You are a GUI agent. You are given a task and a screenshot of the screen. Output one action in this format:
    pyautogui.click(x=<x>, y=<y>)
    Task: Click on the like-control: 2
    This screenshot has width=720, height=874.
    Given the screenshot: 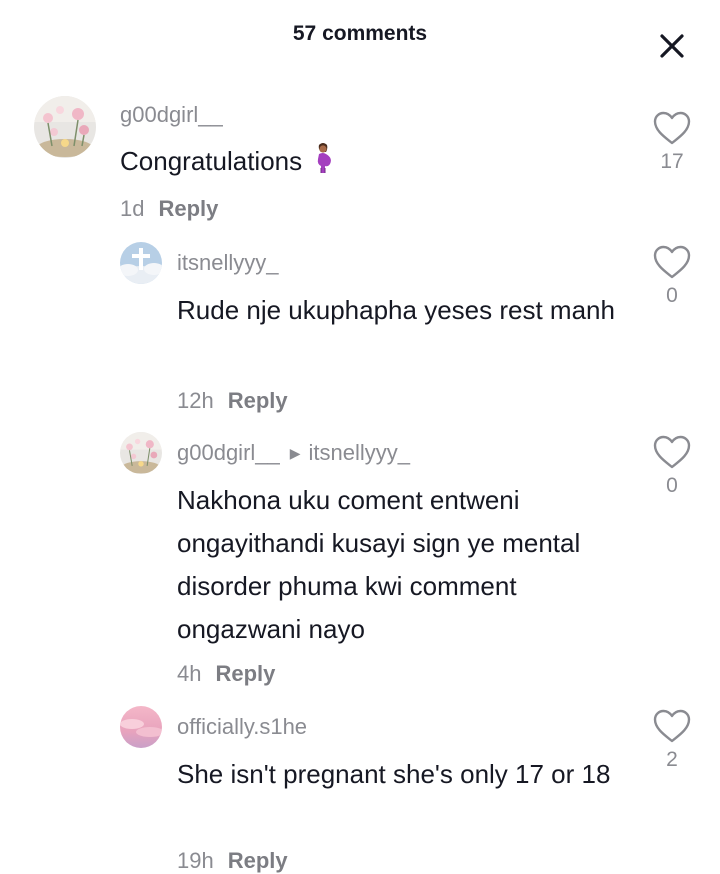 What is the action you would take?
    pyautogui.click(x=672, y=740)
    